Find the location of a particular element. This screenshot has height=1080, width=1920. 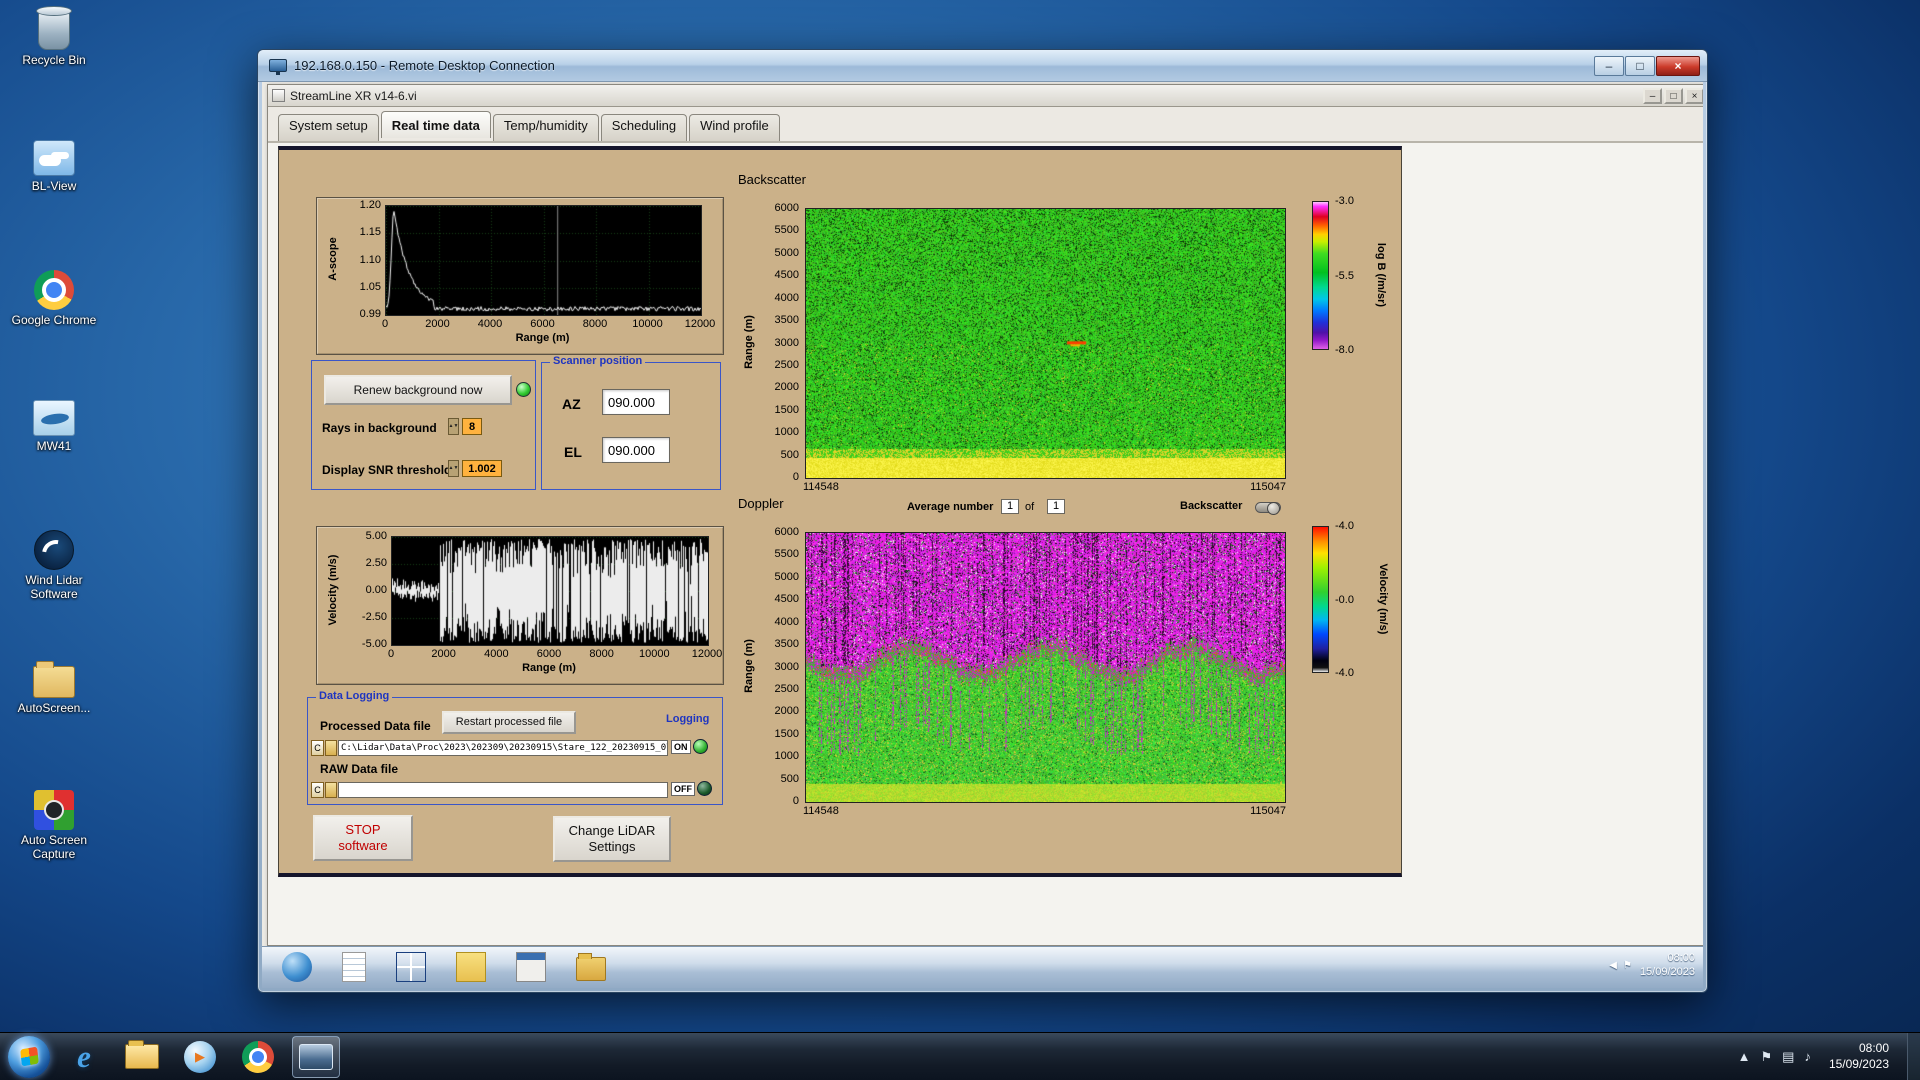

desktop-icon-auto-screen-capture: Auto Screen Capture is located at coordinates (54, 826).